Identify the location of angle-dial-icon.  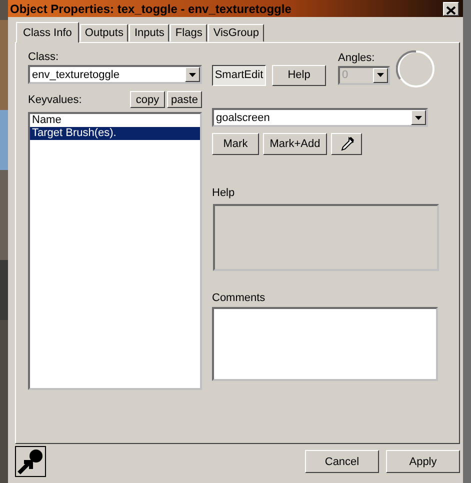
(416, 69).